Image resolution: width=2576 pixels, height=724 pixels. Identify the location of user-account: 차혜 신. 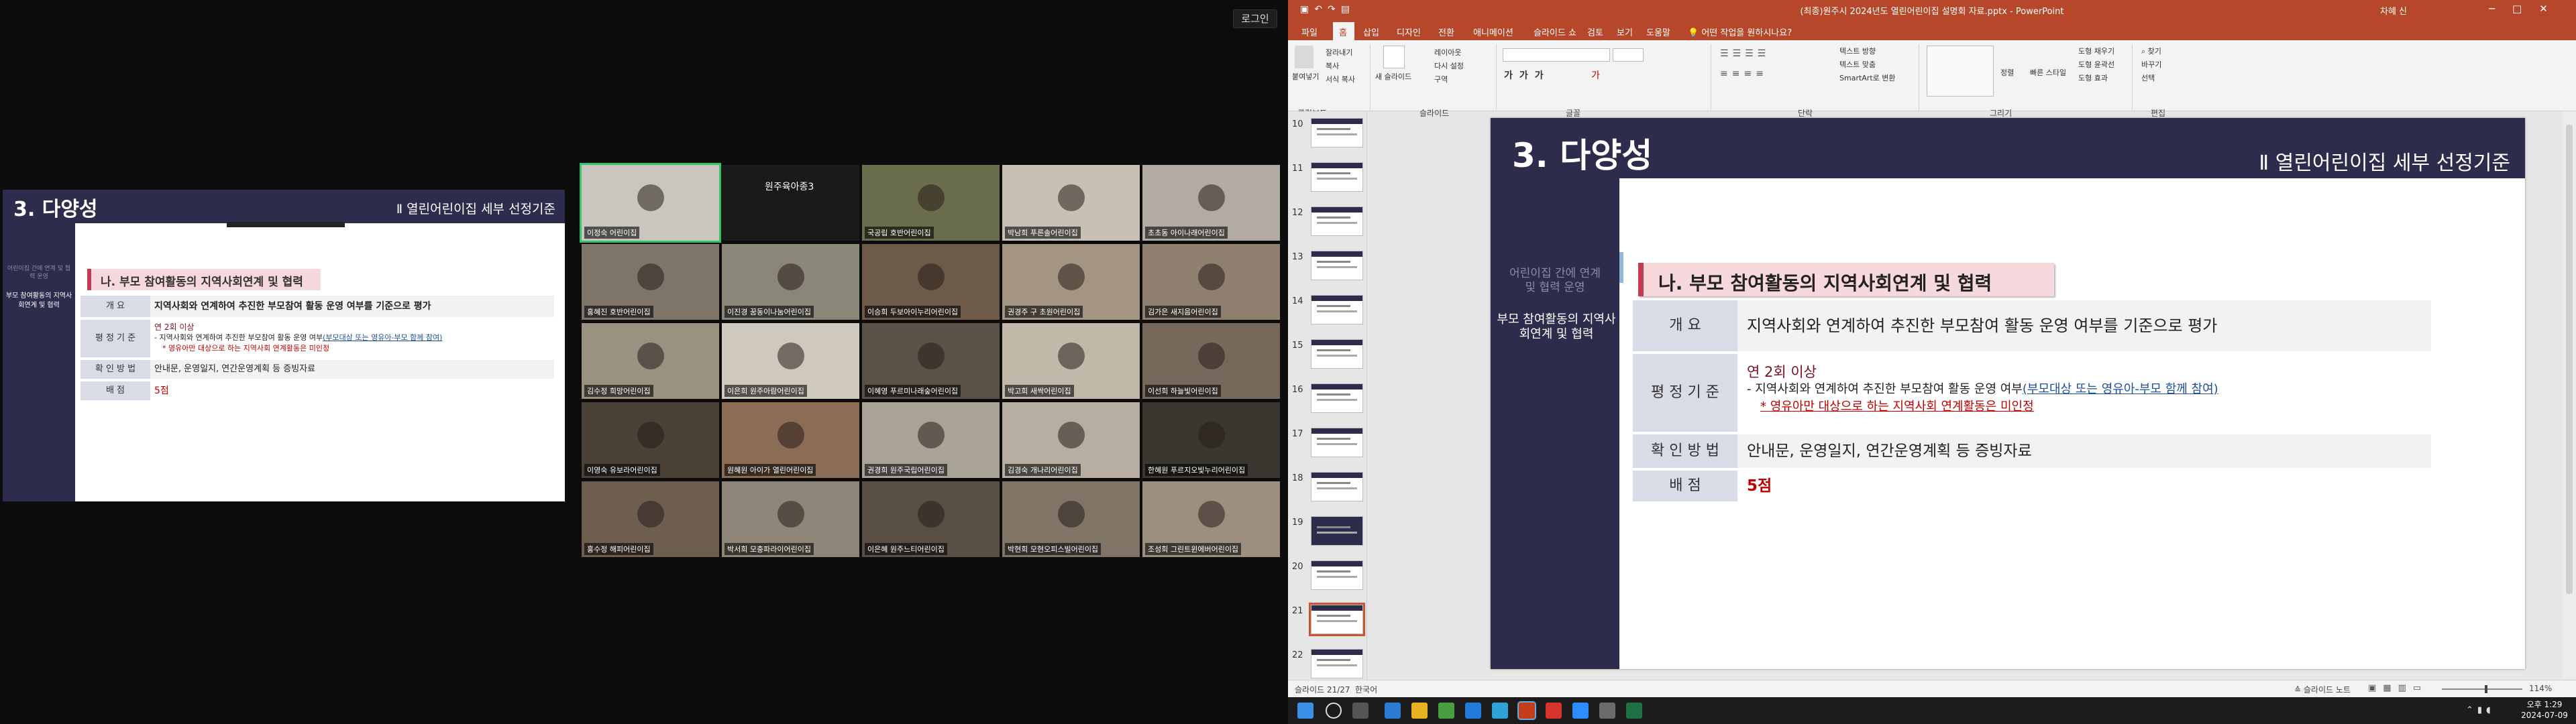
(2393, 10).